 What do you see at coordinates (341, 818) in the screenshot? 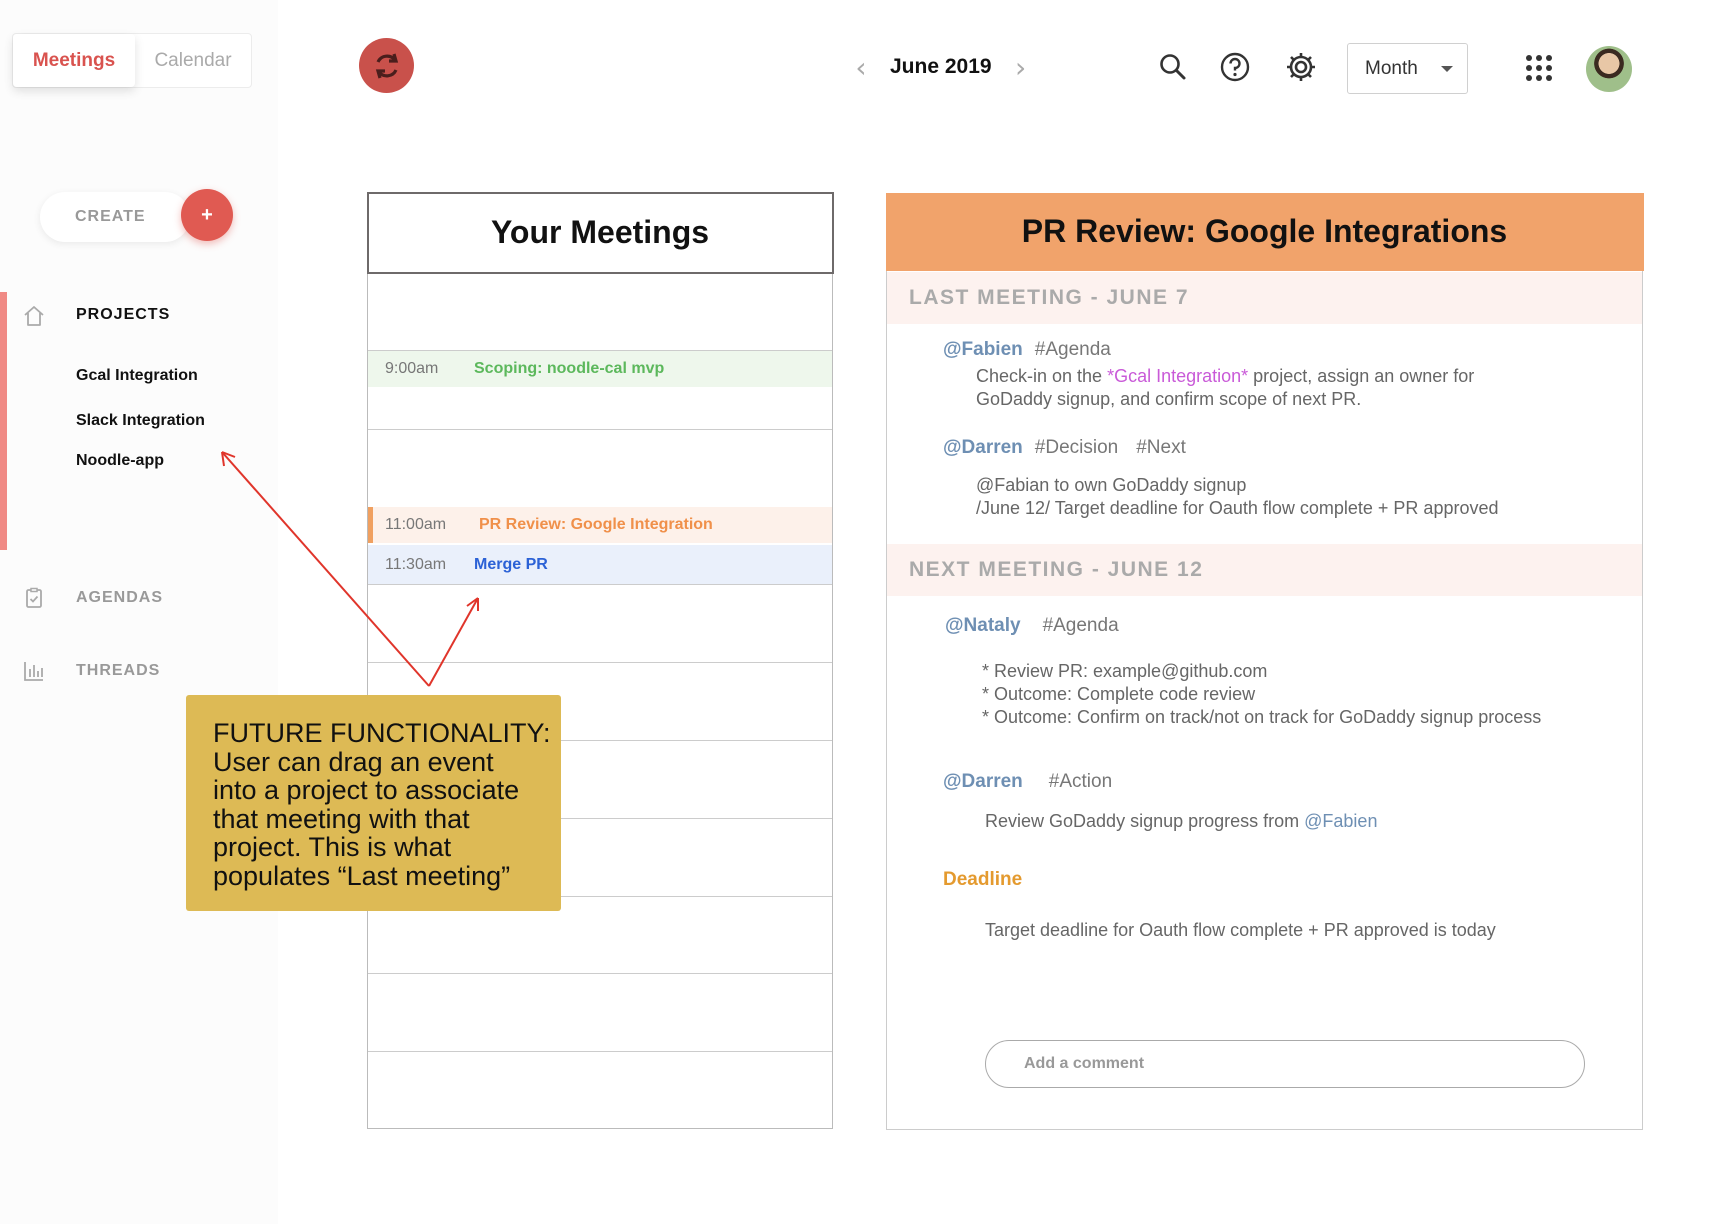
I see `note-line: that meeting with that` at bounding box center [341, 818].